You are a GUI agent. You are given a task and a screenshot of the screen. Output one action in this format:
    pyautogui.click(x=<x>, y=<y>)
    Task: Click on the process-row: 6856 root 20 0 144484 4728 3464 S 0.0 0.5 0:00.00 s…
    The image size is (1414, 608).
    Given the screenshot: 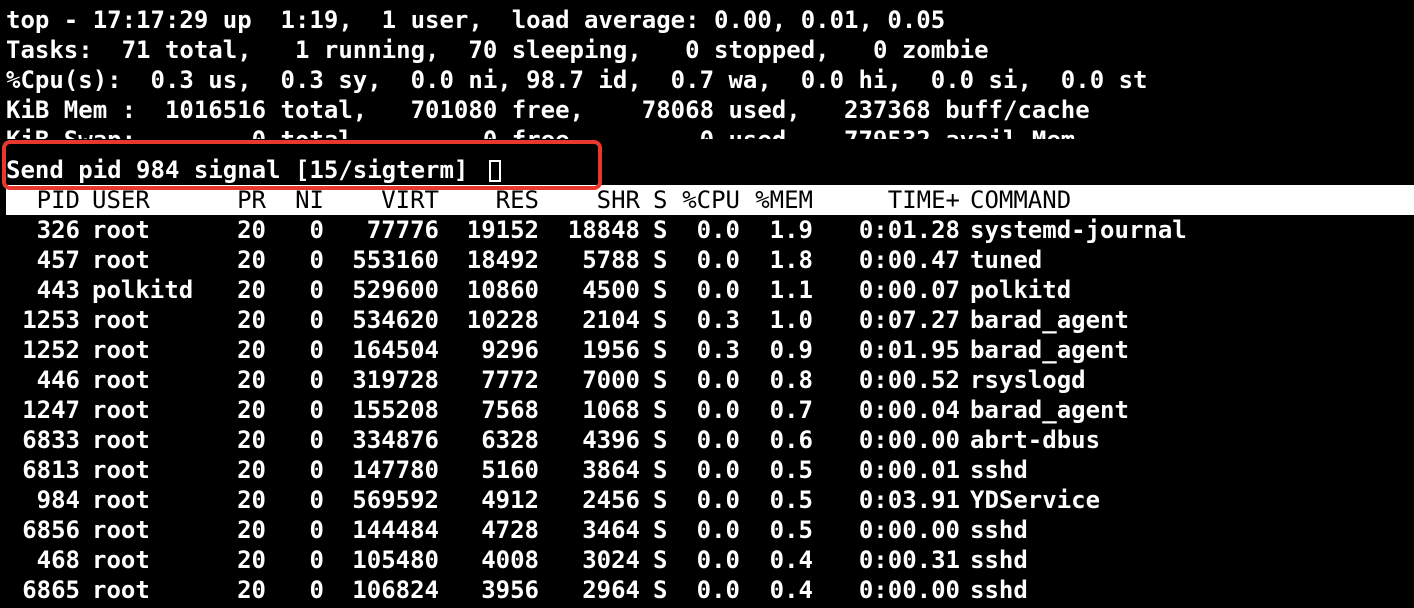 What is the action you would take?
    pyautogui.click(x=708, y=530)
    